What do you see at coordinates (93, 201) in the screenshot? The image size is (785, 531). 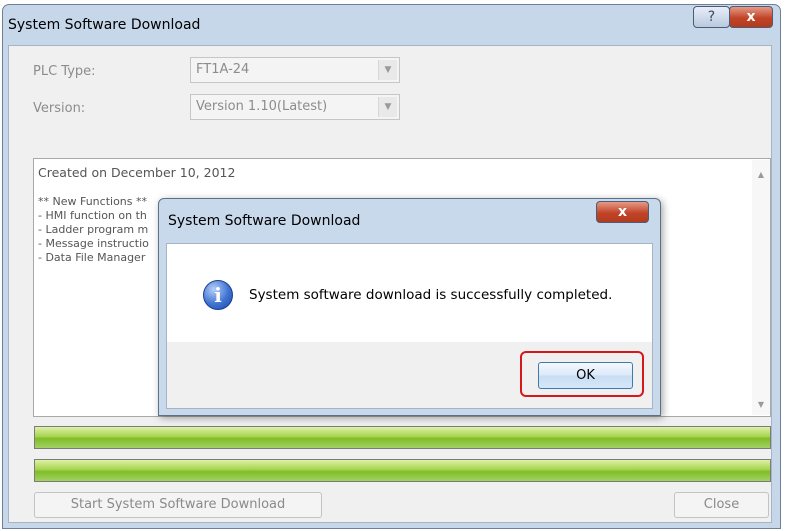 I see `release-notes-line: ** New Functions **` at bounding box center [93, 201].